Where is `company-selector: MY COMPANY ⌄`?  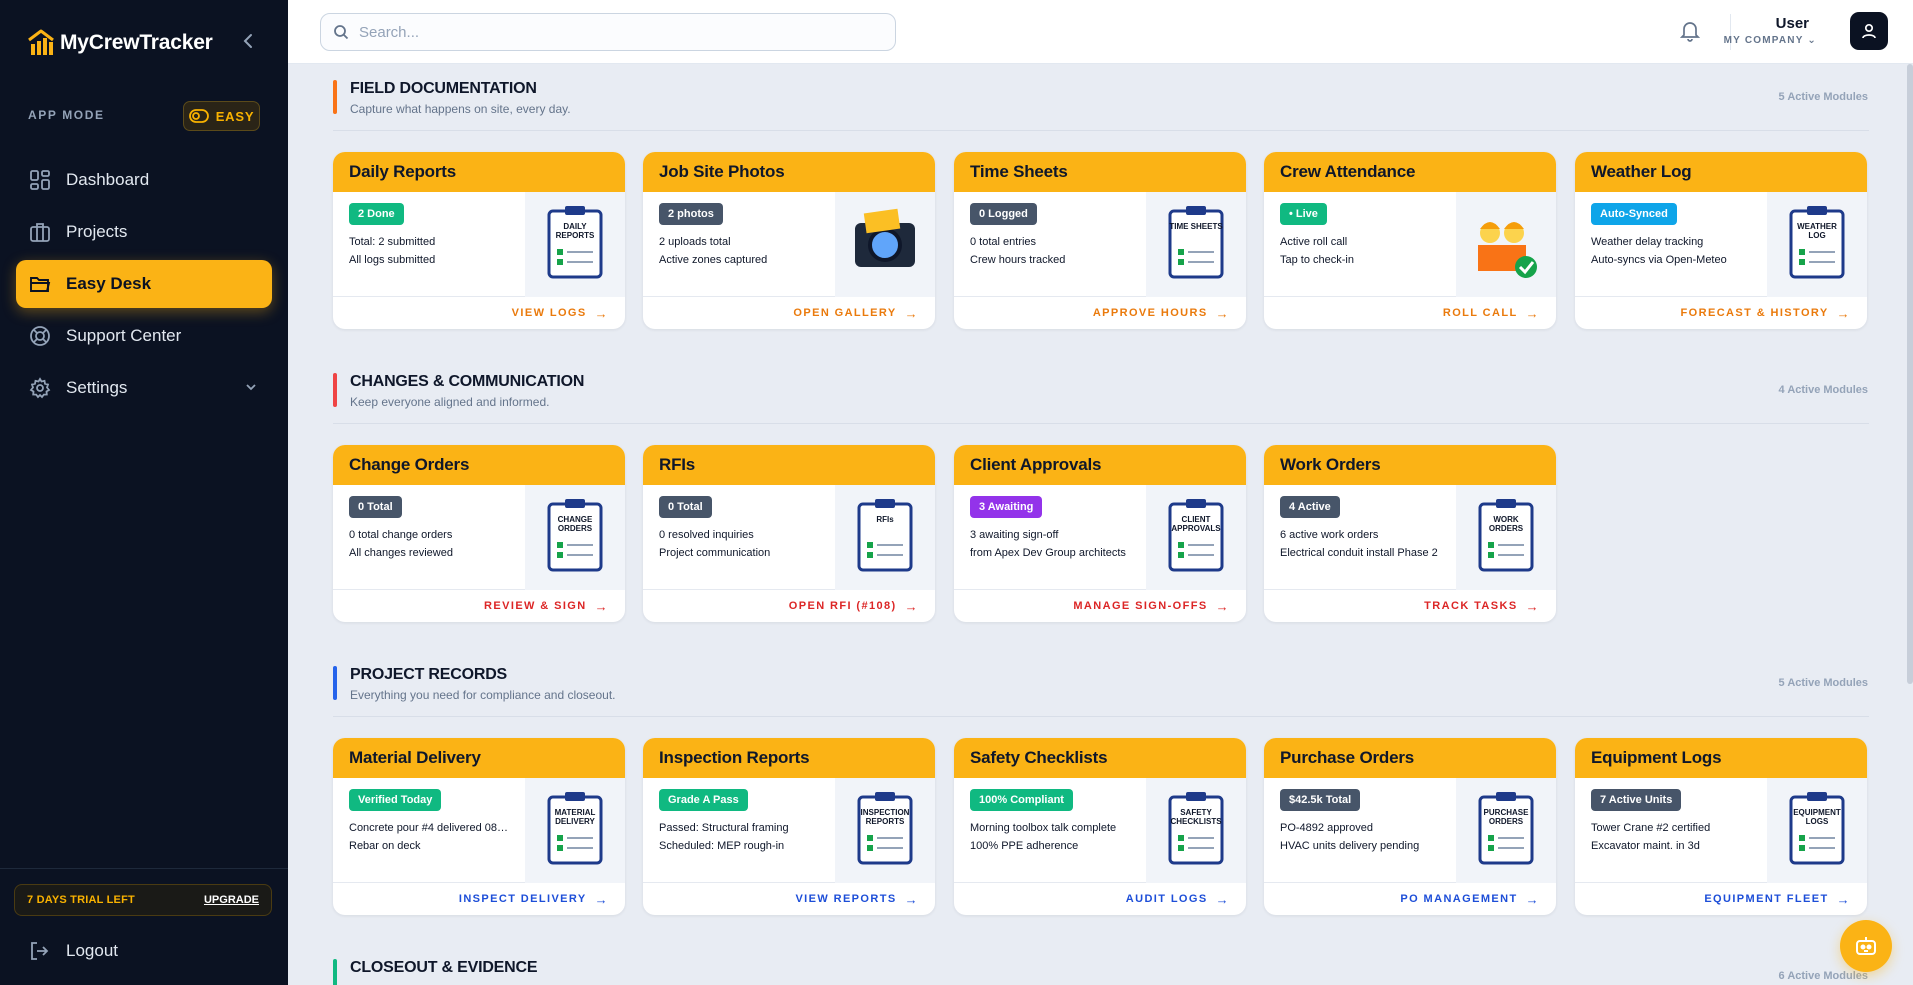
company-selector: MY COMPANY ⌄ is located at coordinates (1770, 40).